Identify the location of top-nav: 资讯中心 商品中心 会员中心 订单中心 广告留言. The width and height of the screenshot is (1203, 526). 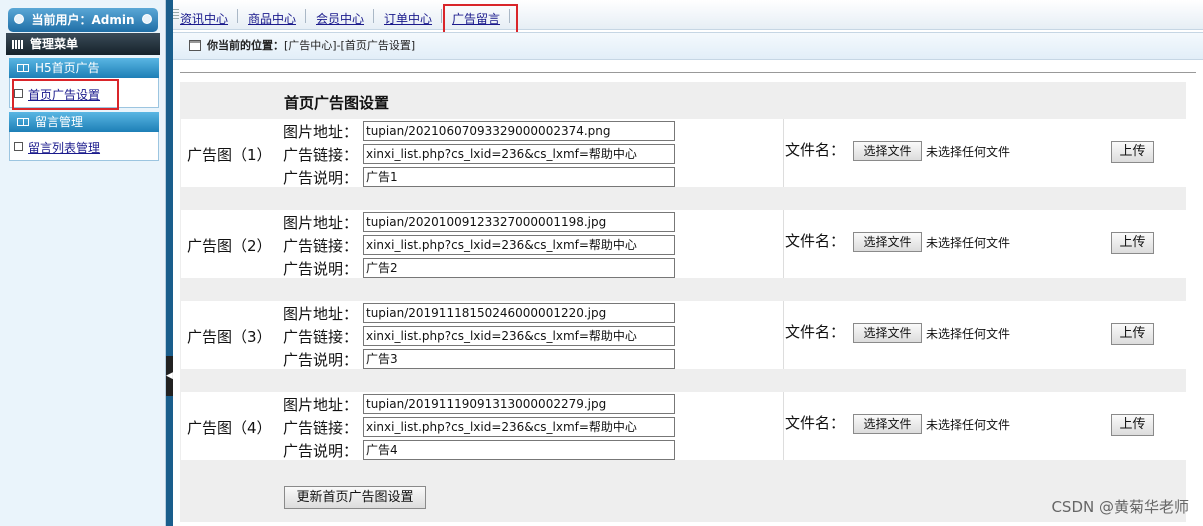
(688, 17).